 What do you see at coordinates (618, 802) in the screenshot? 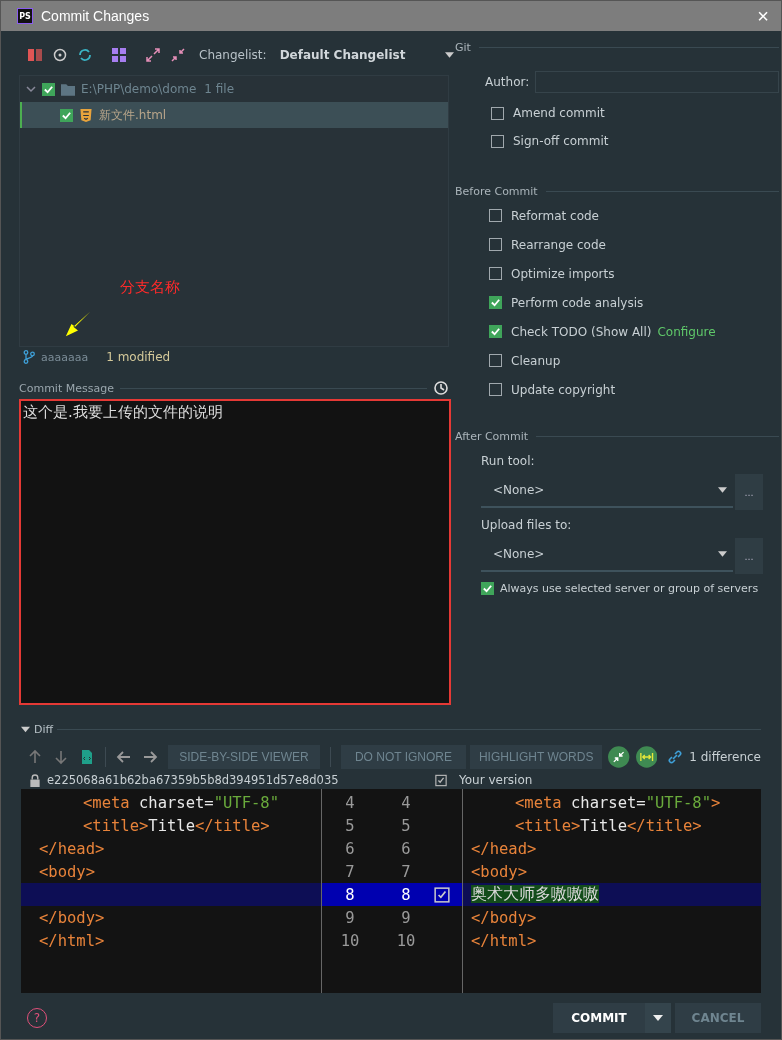
I see `code-line: <meta charset="UTF-8">` at bounding box center [618, 802].